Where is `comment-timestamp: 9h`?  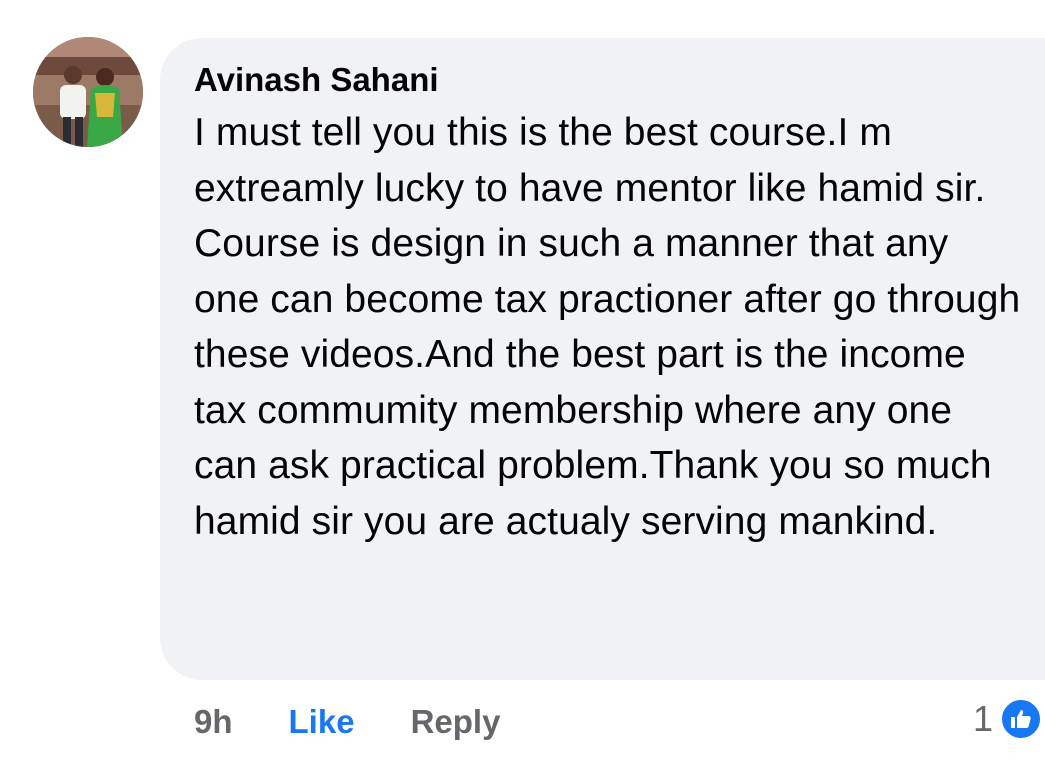
comment-timestamp: 9h is located at coordinates (213, 722).